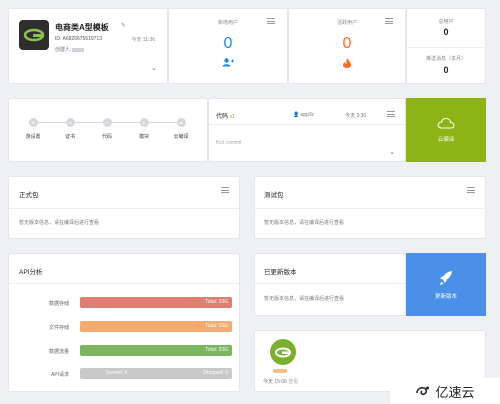 The height and width of the screenshot is (404, 500). What do you see at coordinates (82, 27) in the screenshot?
I see `app-title: 电商类A型模板` at bounding box center [82, 27].